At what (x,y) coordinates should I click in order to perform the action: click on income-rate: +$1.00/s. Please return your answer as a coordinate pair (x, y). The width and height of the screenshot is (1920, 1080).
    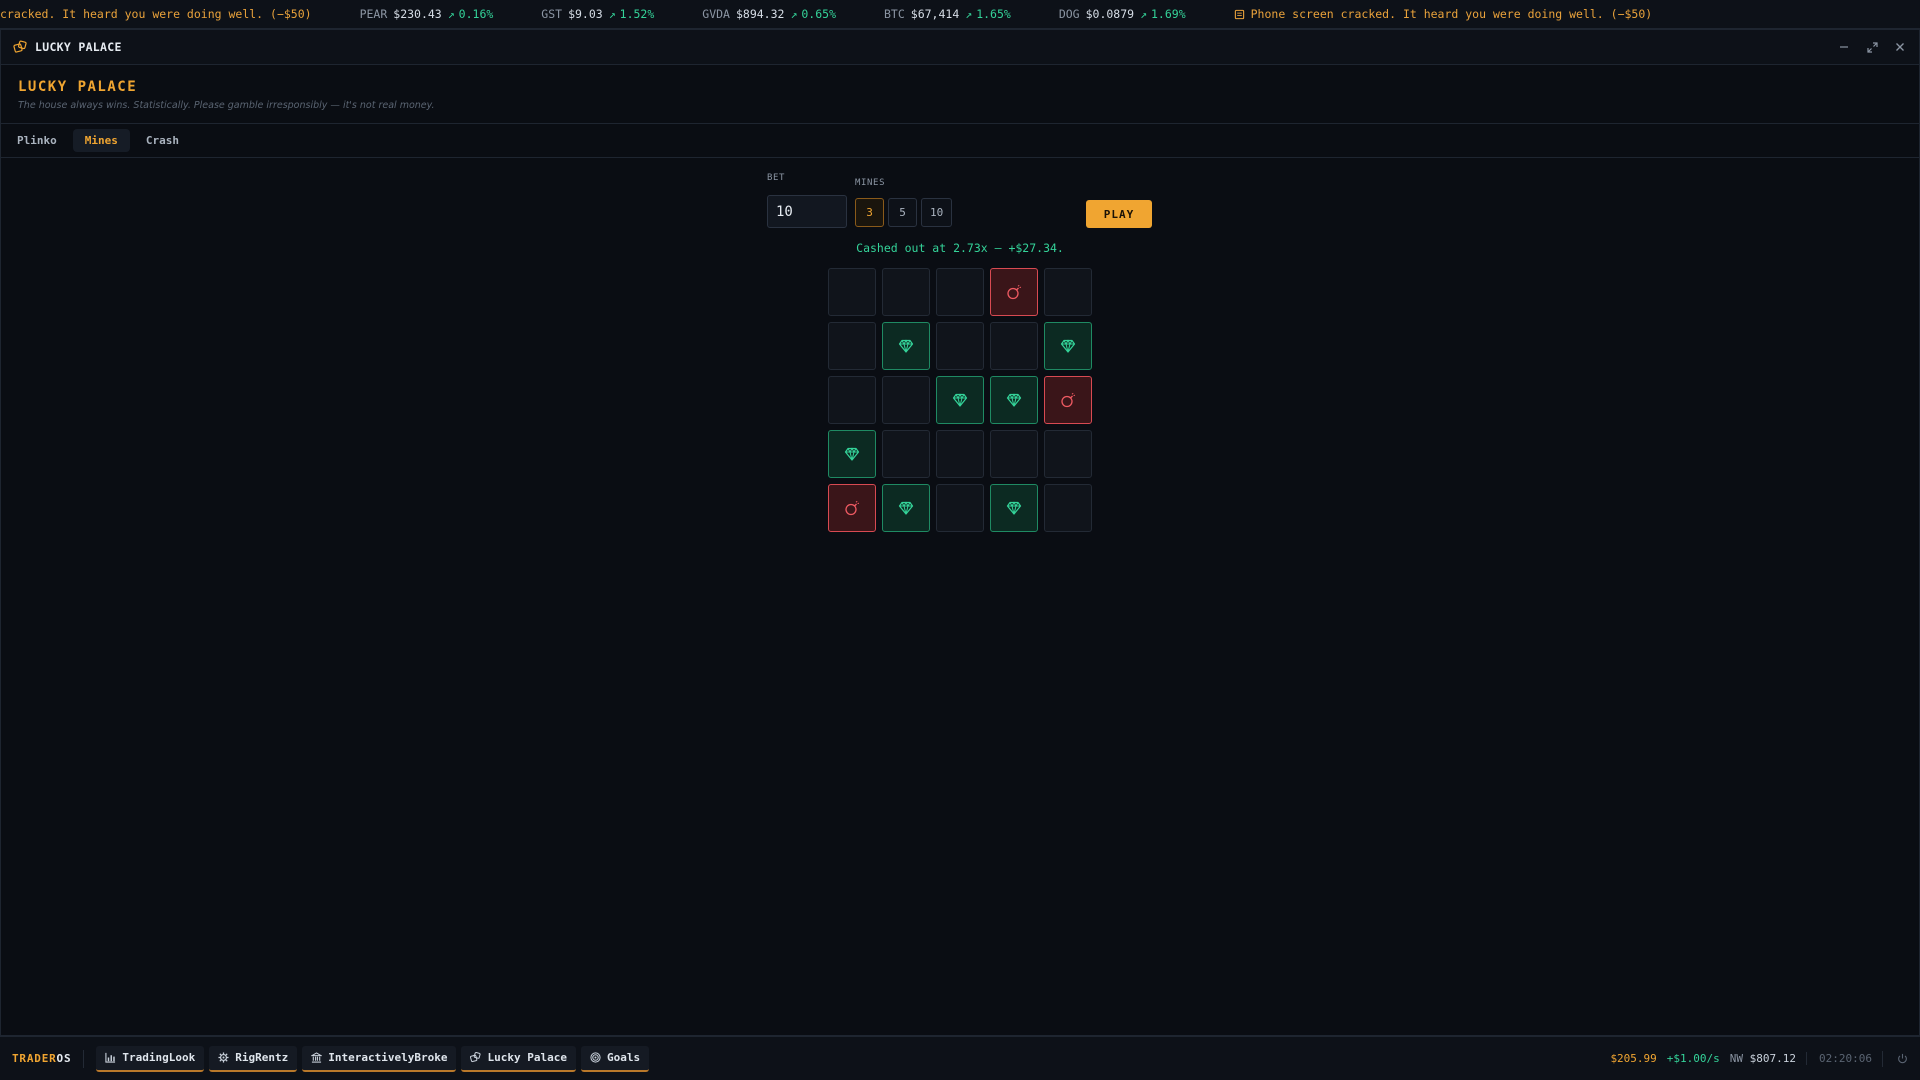
    Looking at the image, I should click on (1693, 1058).